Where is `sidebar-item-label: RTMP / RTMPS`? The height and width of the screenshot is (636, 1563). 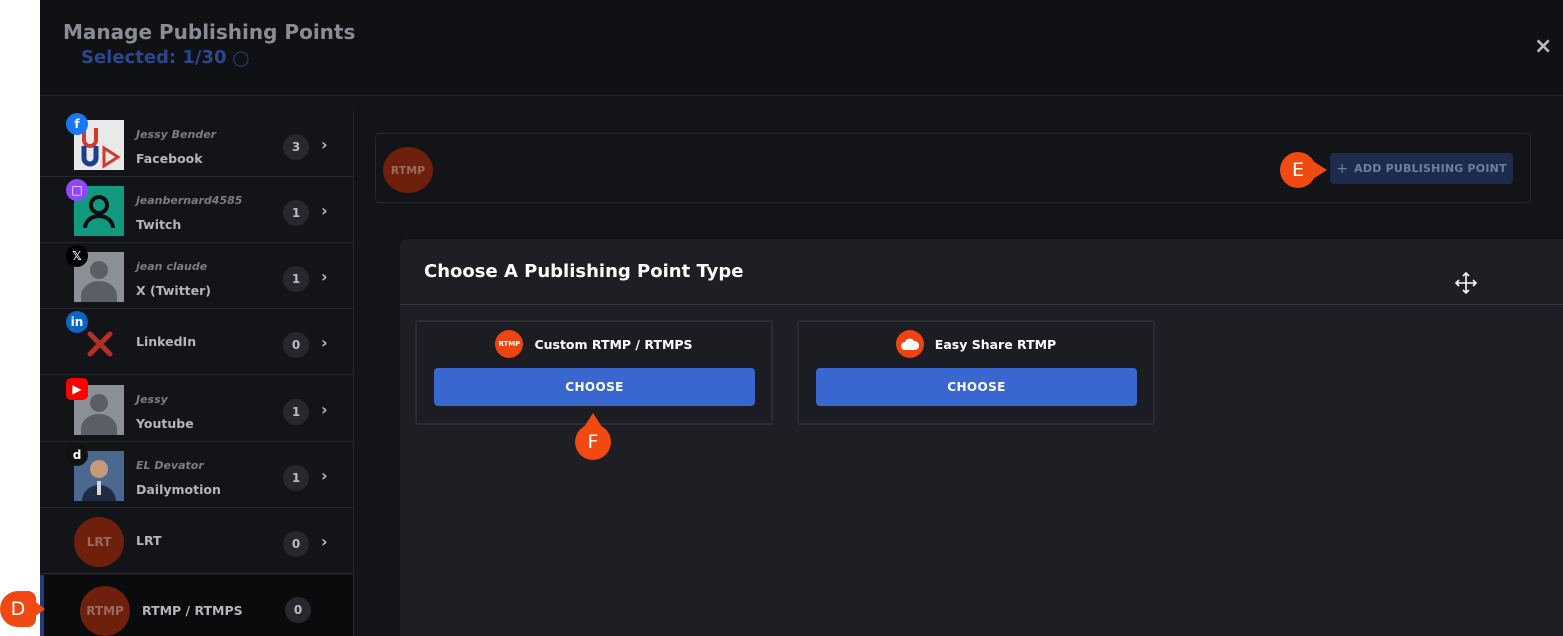 sidebar-item-label: RTMP / RTMPS is located at coordinates (192, 610).